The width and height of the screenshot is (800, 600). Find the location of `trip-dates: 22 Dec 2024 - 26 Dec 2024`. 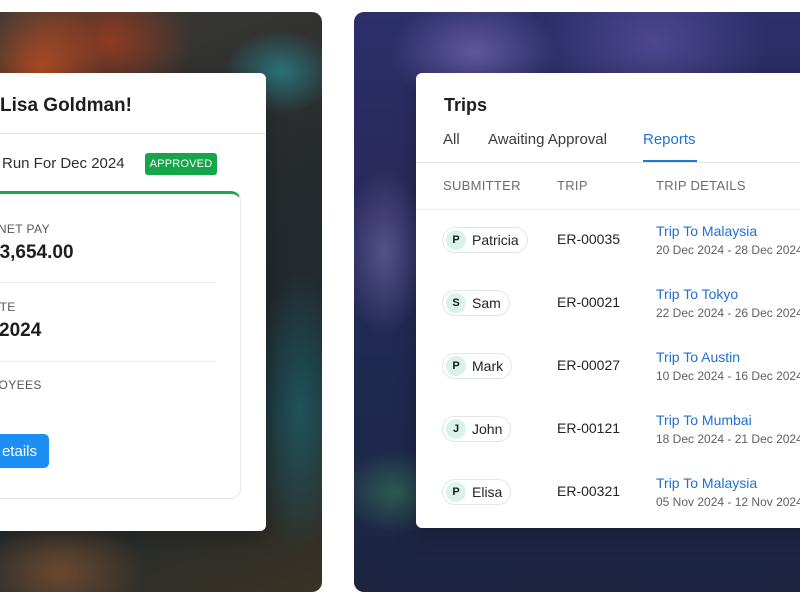

trip-dates: 22 Dec 2024 - 26 Dec 2024 is located at coordinates (728, 313).